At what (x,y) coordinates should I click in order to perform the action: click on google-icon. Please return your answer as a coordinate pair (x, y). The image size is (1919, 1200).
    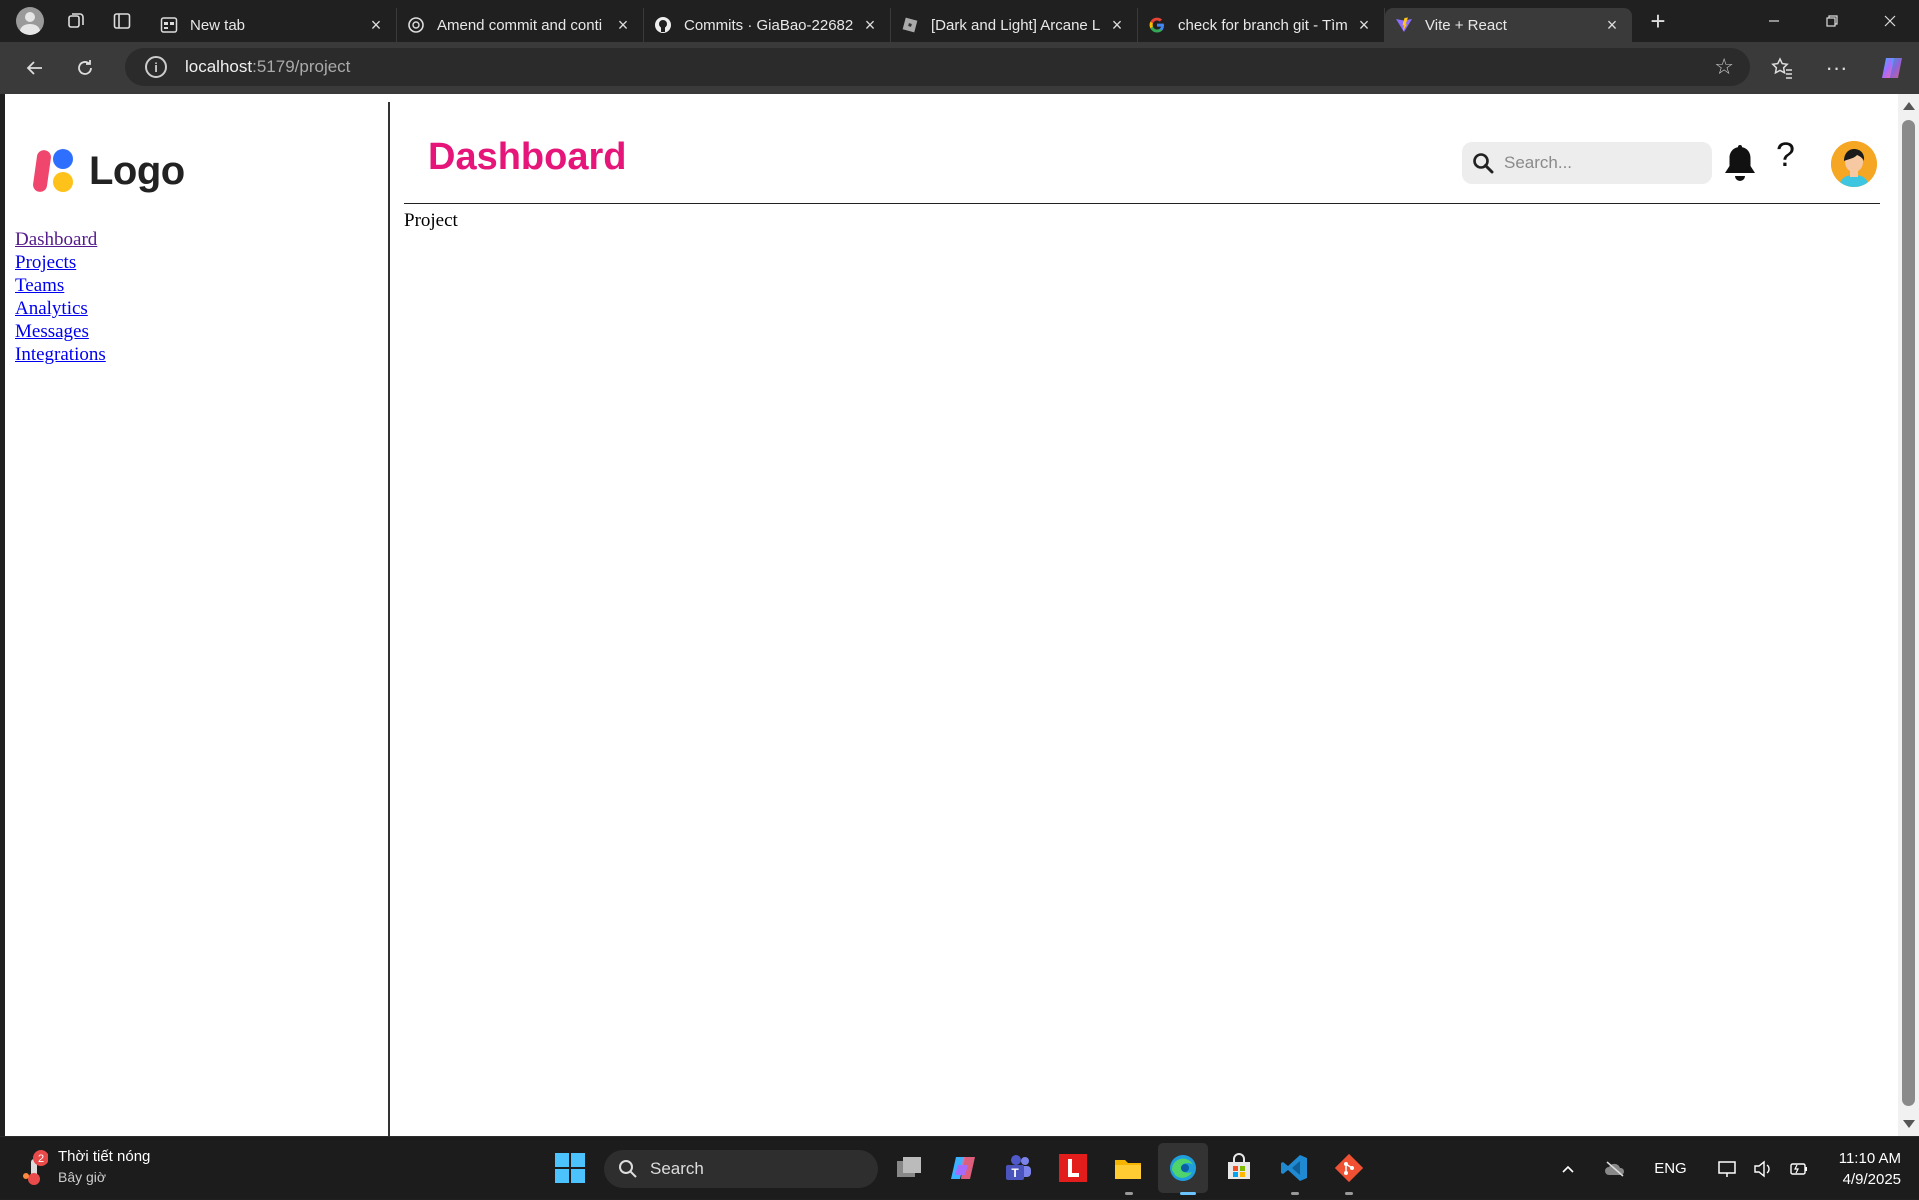
    Looking at the image, I should click on (1157, 25).